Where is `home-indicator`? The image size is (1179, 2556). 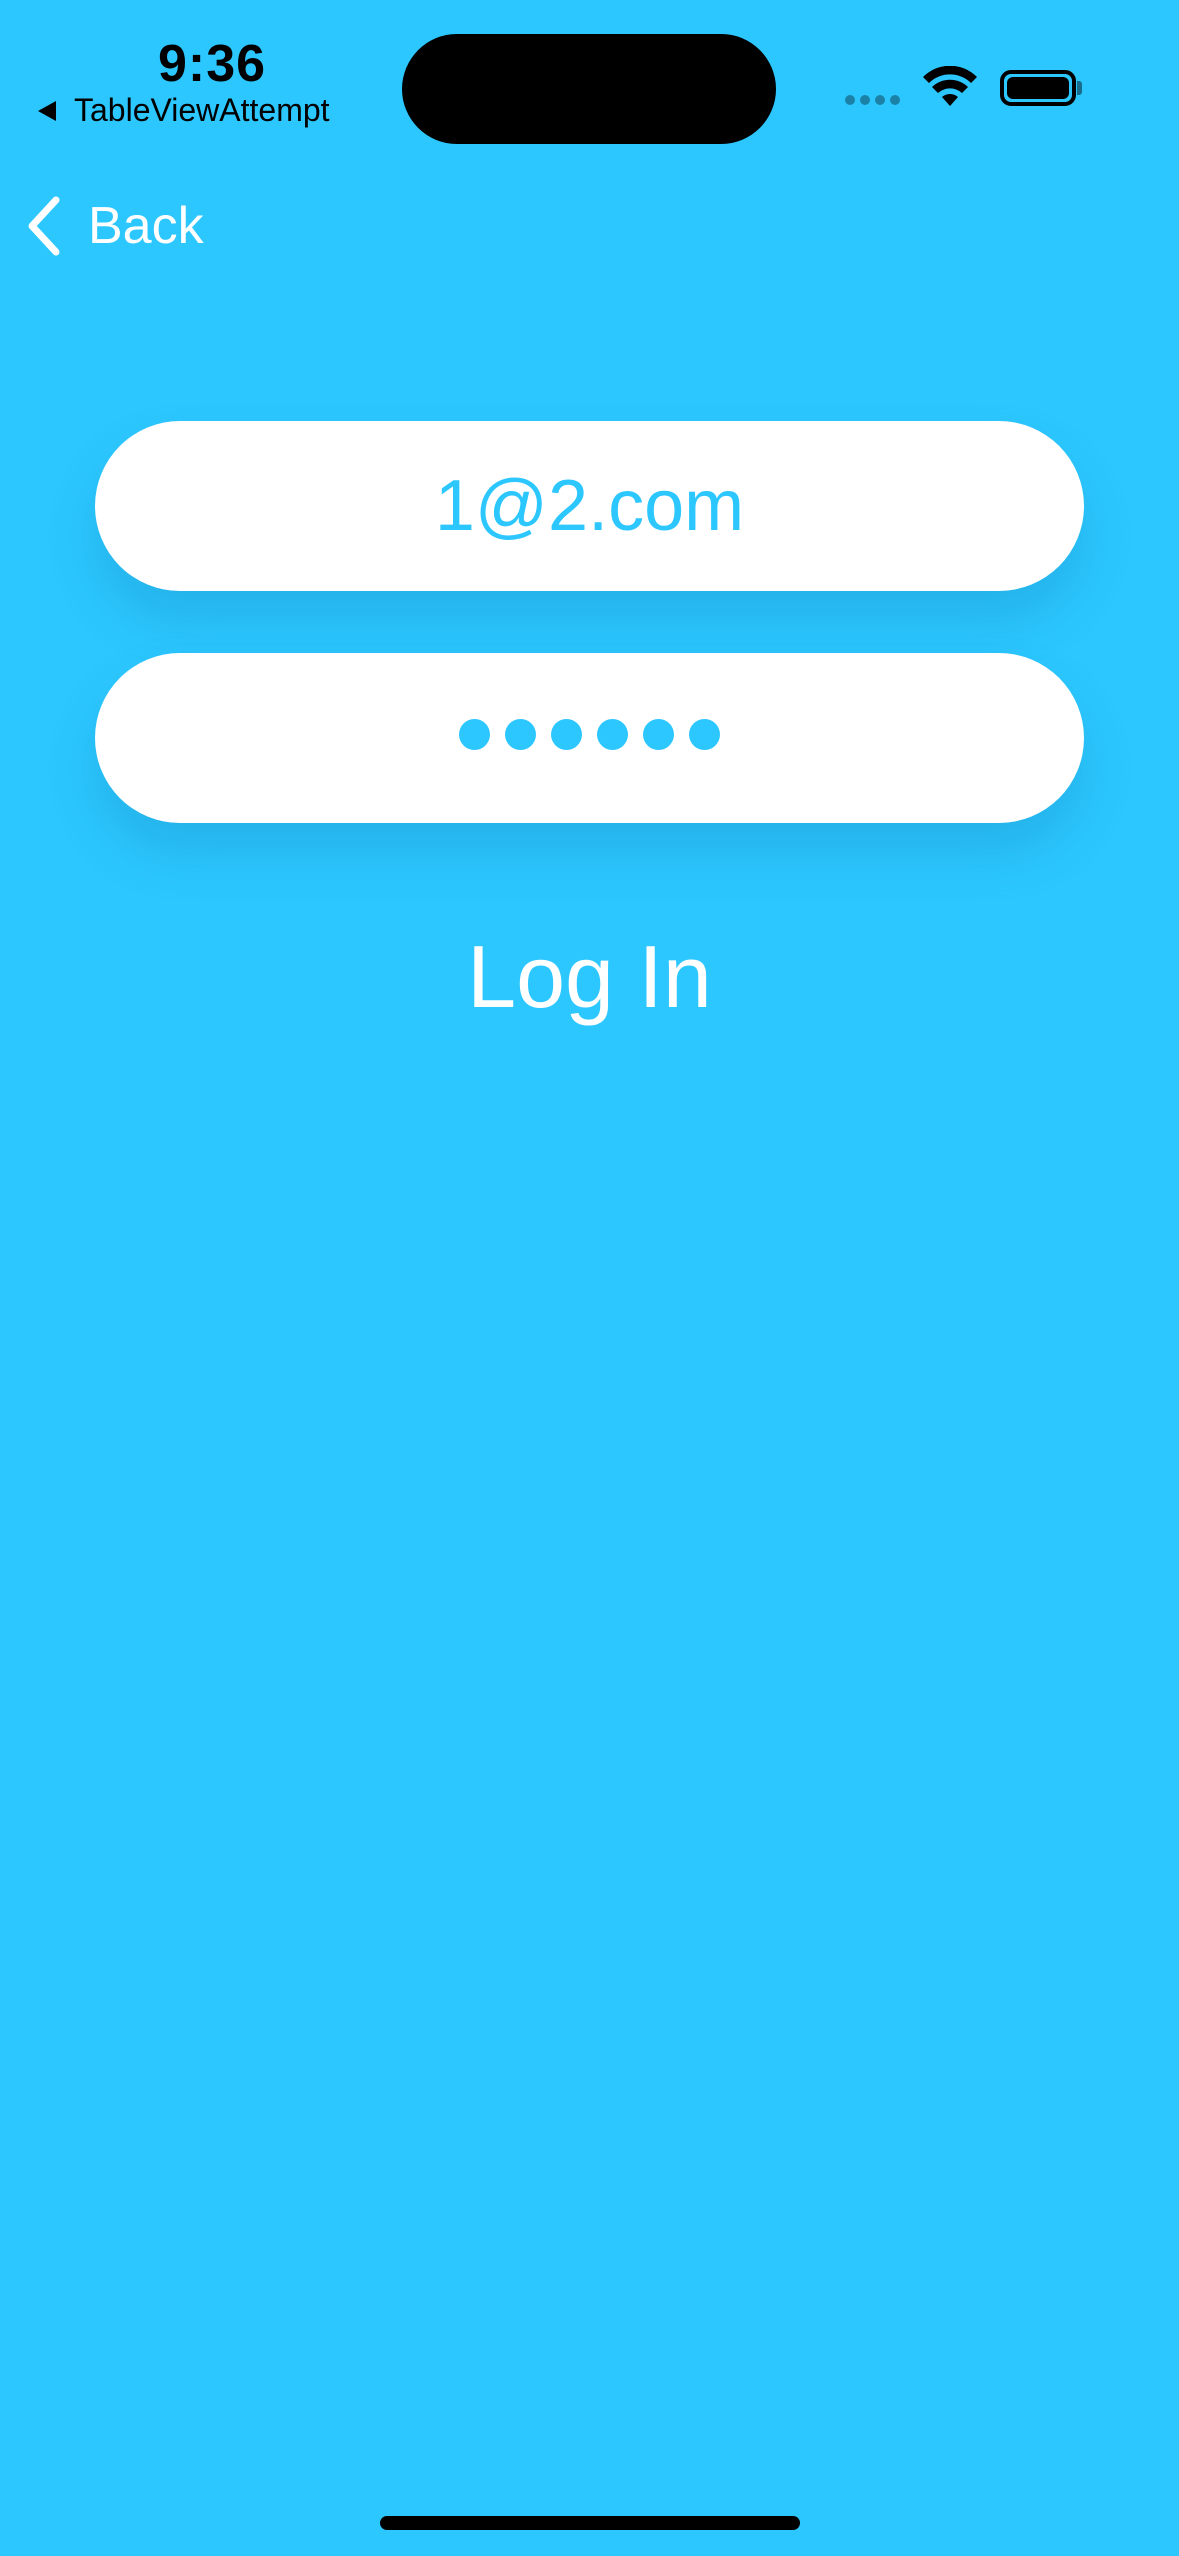 home-indicator is located at coordinates (590, 2523).